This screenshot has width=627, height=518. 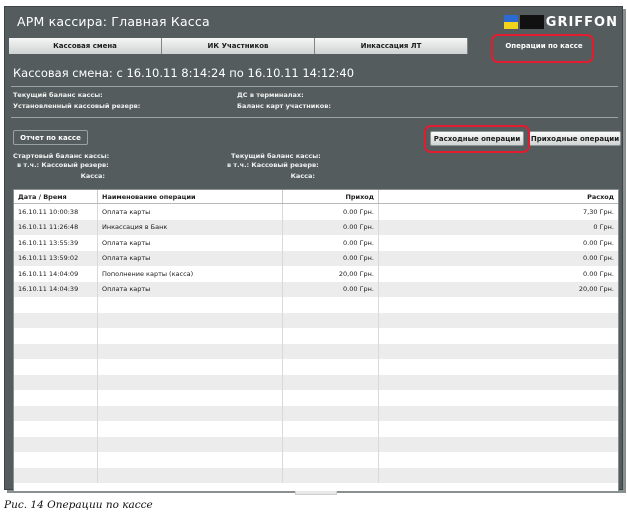 What do you see at coordinates (302, 176) in the screenshot?
I see `current-cash-label: Касса:` at bounding box center [302, 176].